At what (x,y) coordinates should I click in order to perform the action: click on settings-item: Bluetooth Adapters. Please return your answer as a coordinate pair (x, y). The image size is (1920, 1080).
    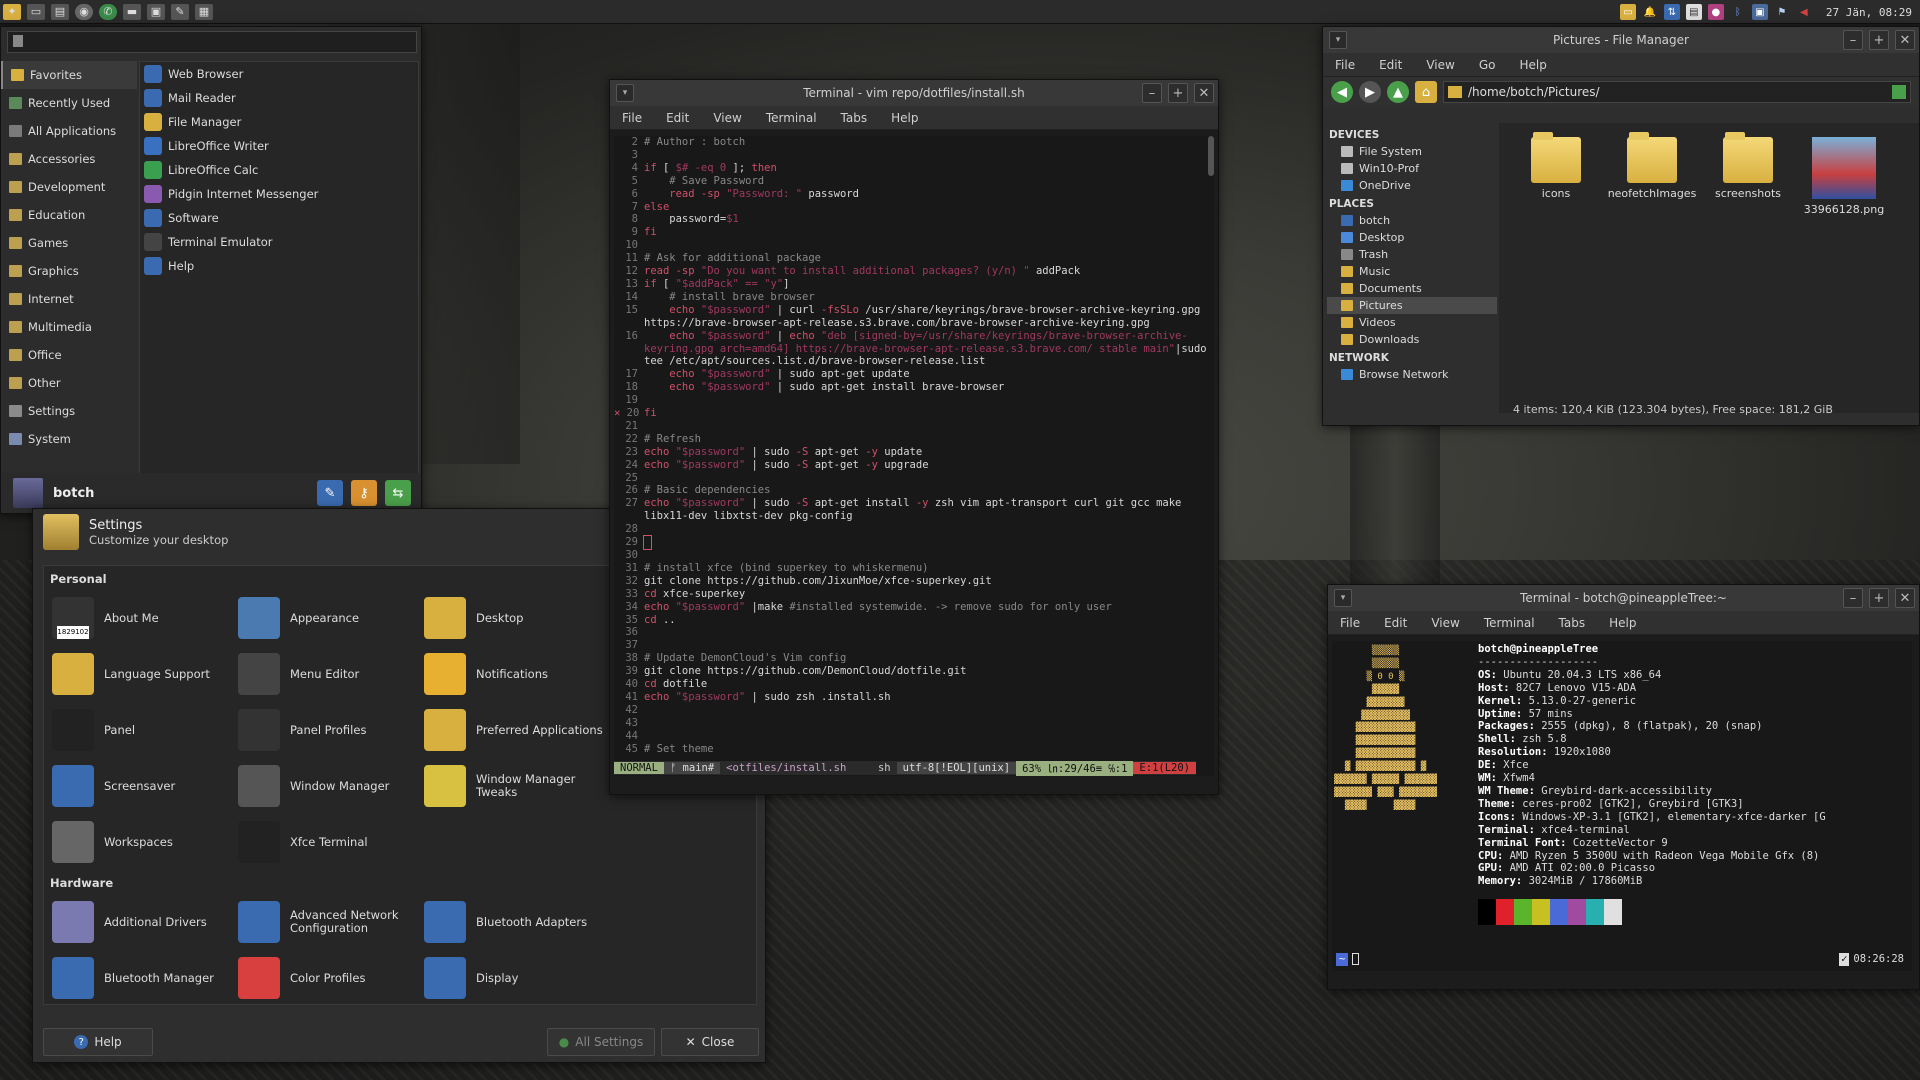
    Looking at the image, I should click on (517, 922).